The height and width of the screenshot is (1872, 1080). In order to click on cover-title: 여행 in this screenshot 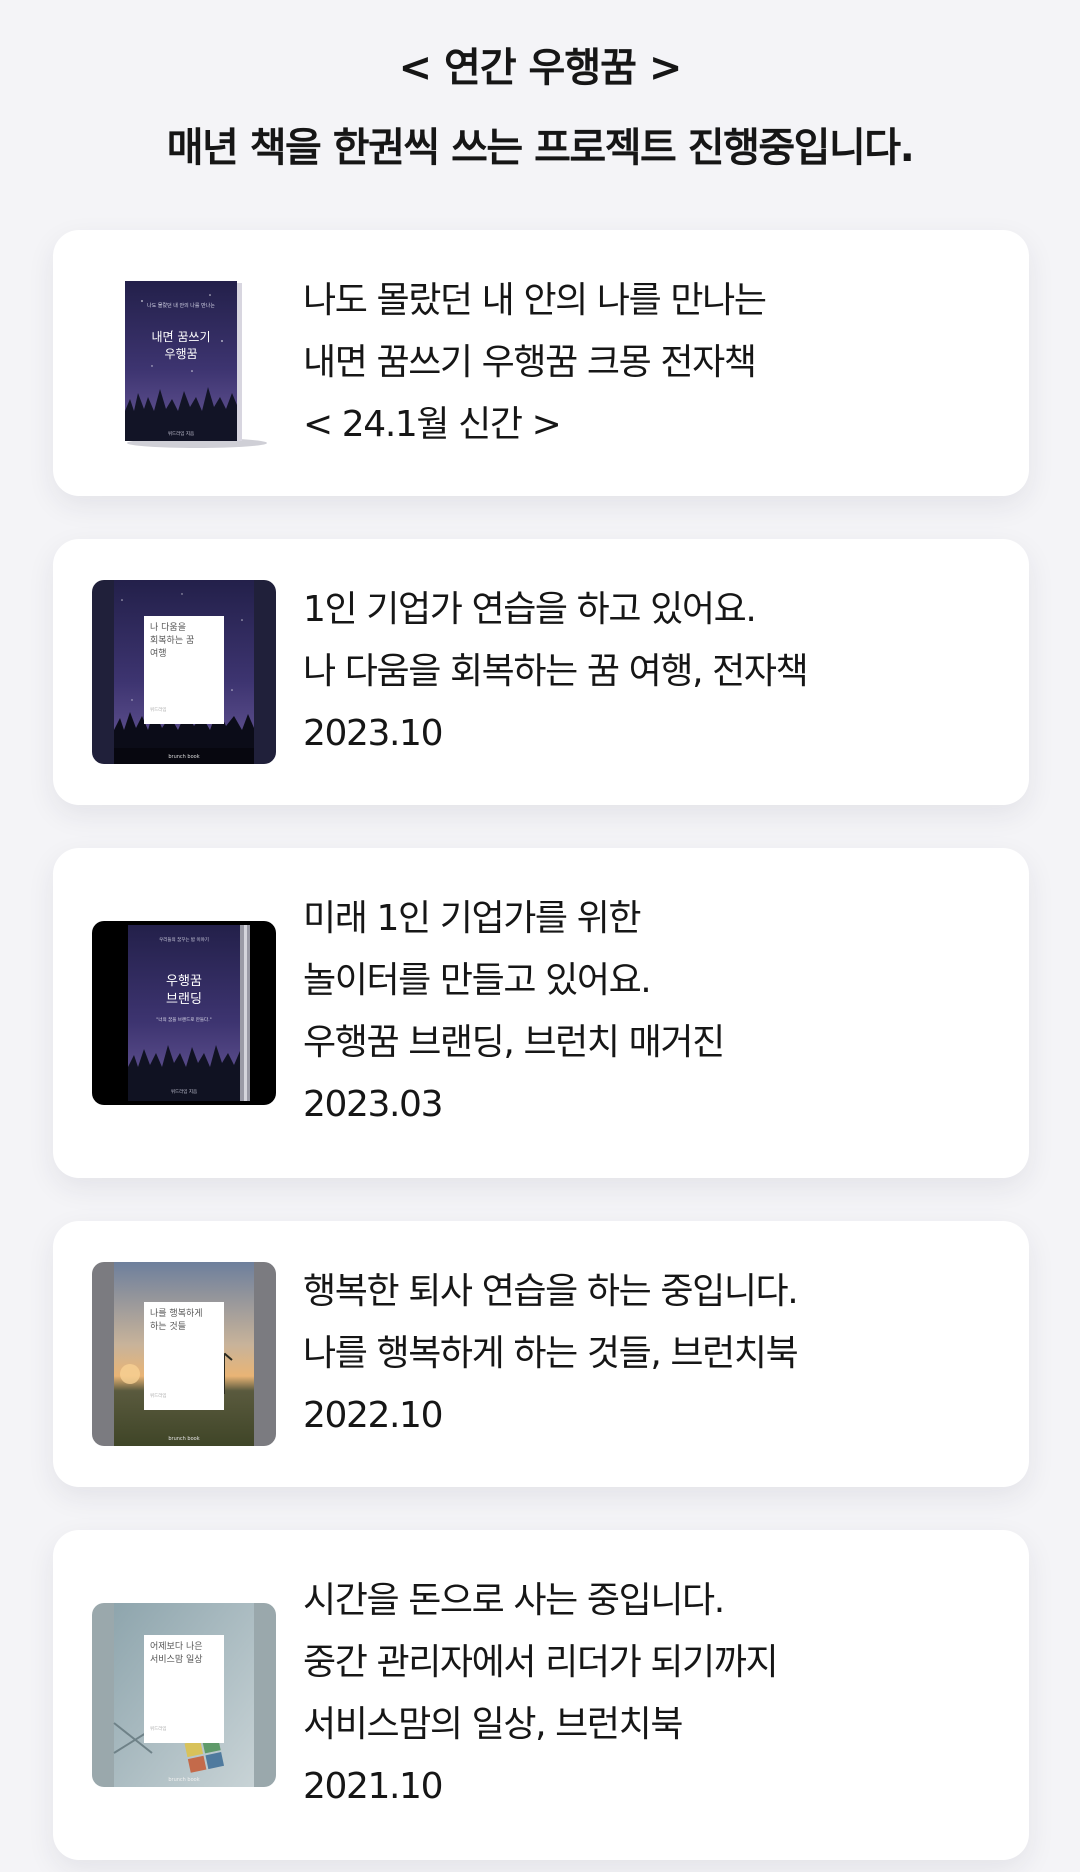, I will do `click(158, 653)`.